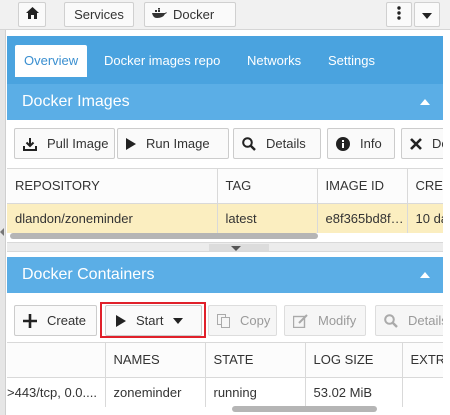 The height and width of the screenshot is (415, 450). Describe the element at coordinates (354, 392) in the screenshot. I see `cell-log-size: 53.02 MiB` at that location.